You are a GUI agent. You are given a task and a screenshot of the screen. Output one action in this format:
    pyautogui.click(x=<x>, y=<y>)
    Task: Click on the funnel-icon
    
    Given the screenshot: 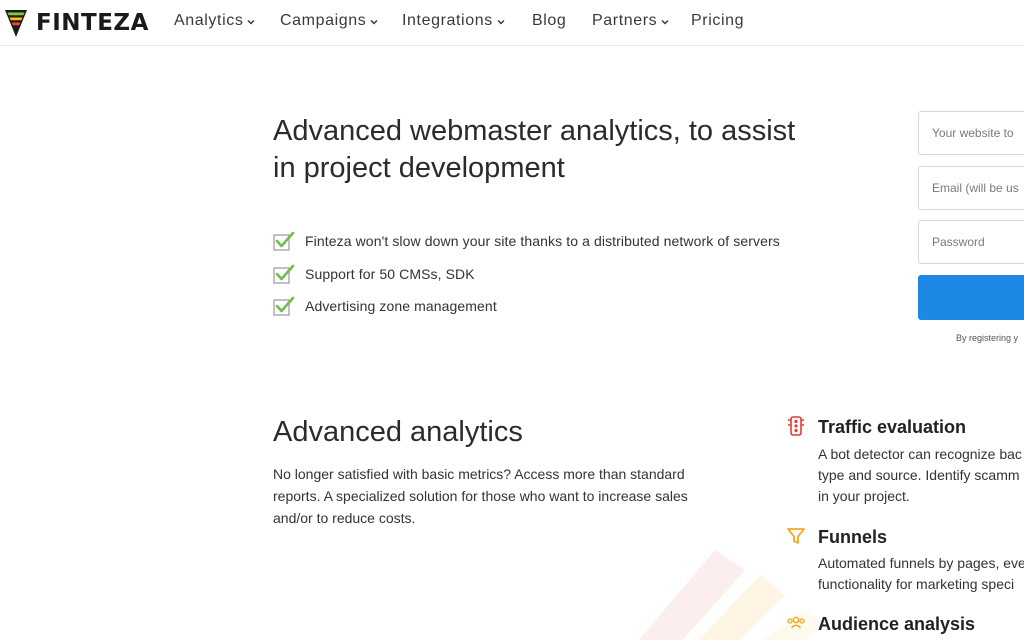 What is the action you would take?
    pyautogui.click(x=796, y=536)
    